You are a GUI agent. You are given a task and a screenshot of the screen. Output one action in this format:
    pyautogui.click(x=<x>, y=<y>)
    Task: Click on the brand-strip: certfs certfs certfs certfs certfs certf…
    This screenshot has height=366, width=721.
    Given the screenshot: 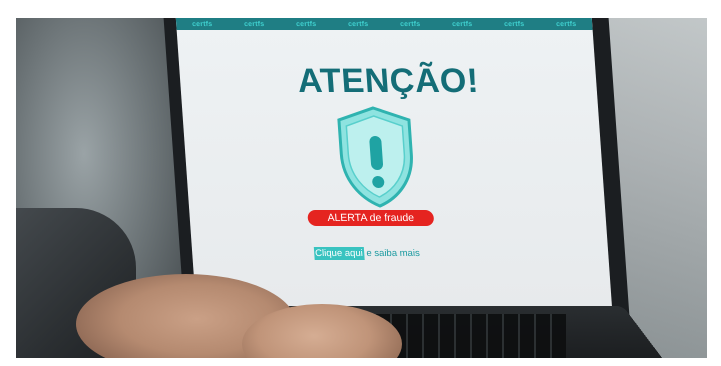 What is the action you would take?
    pyautogui.click(x=384, y=24)
    